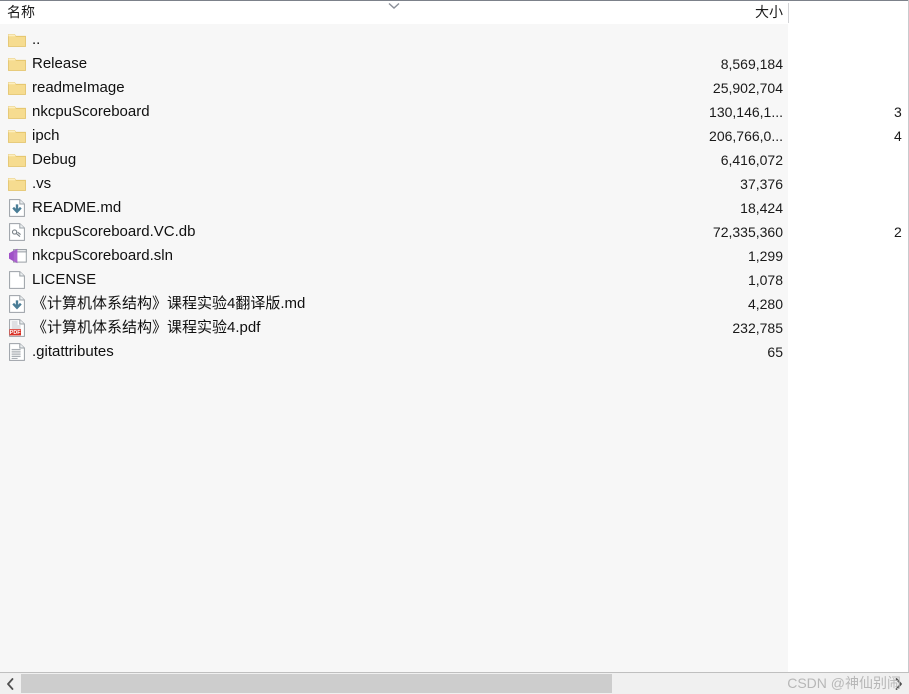  What do you see at coordinates (17, 352) in the screenshot?
I see `text-file-icon` at bounding box center [17, 352].